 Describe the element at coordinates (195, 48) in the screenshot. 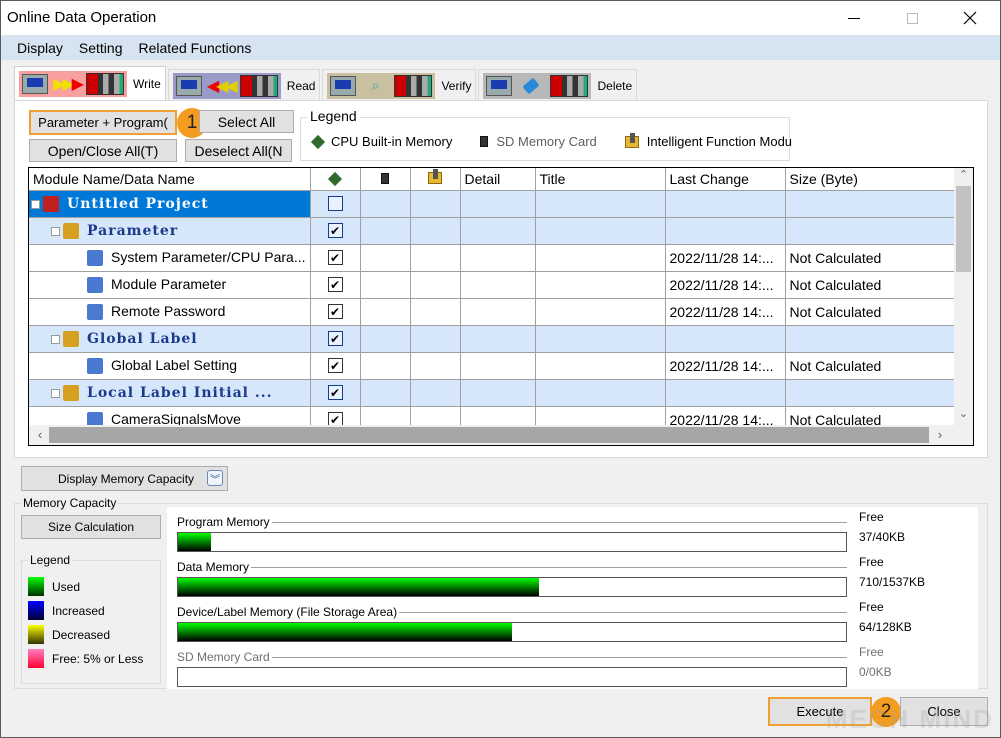

I see `menu-related-functions: Related Functions` at that location.